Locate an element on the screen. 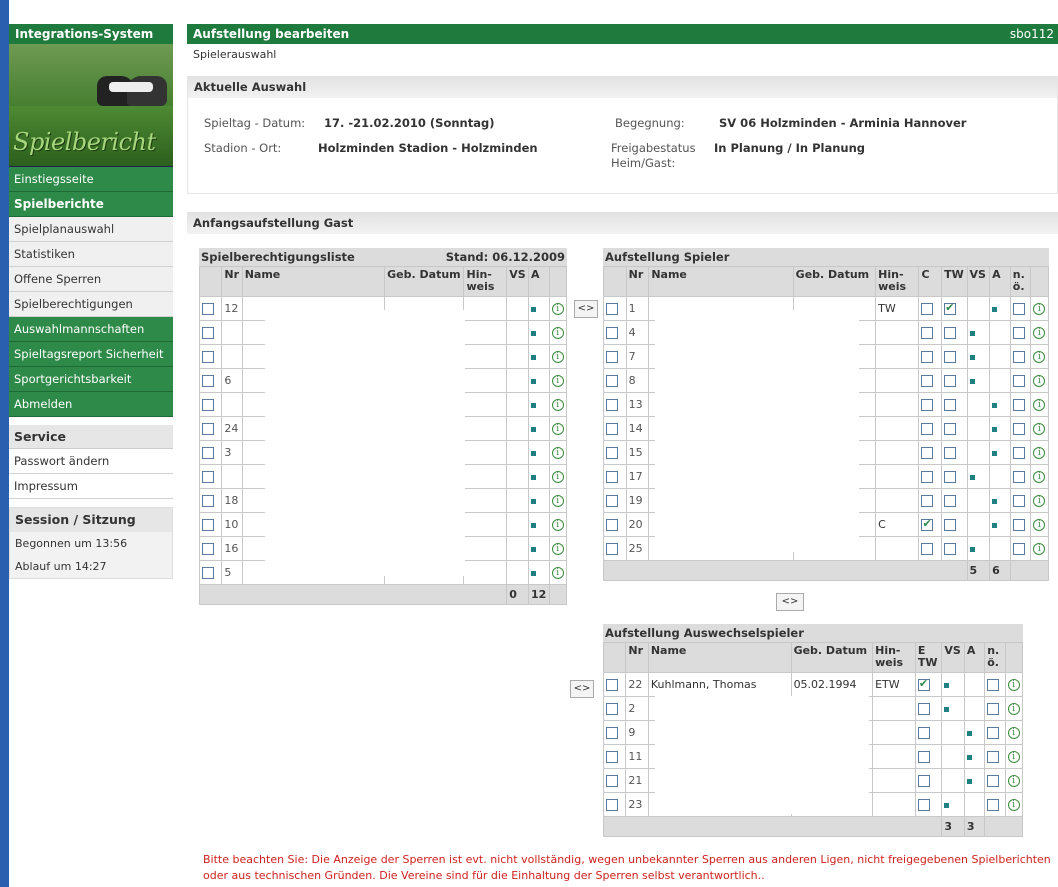 This screenshot has width=1058, height=887. swap-button-lineup: <> is located at coordinates (586, 309).